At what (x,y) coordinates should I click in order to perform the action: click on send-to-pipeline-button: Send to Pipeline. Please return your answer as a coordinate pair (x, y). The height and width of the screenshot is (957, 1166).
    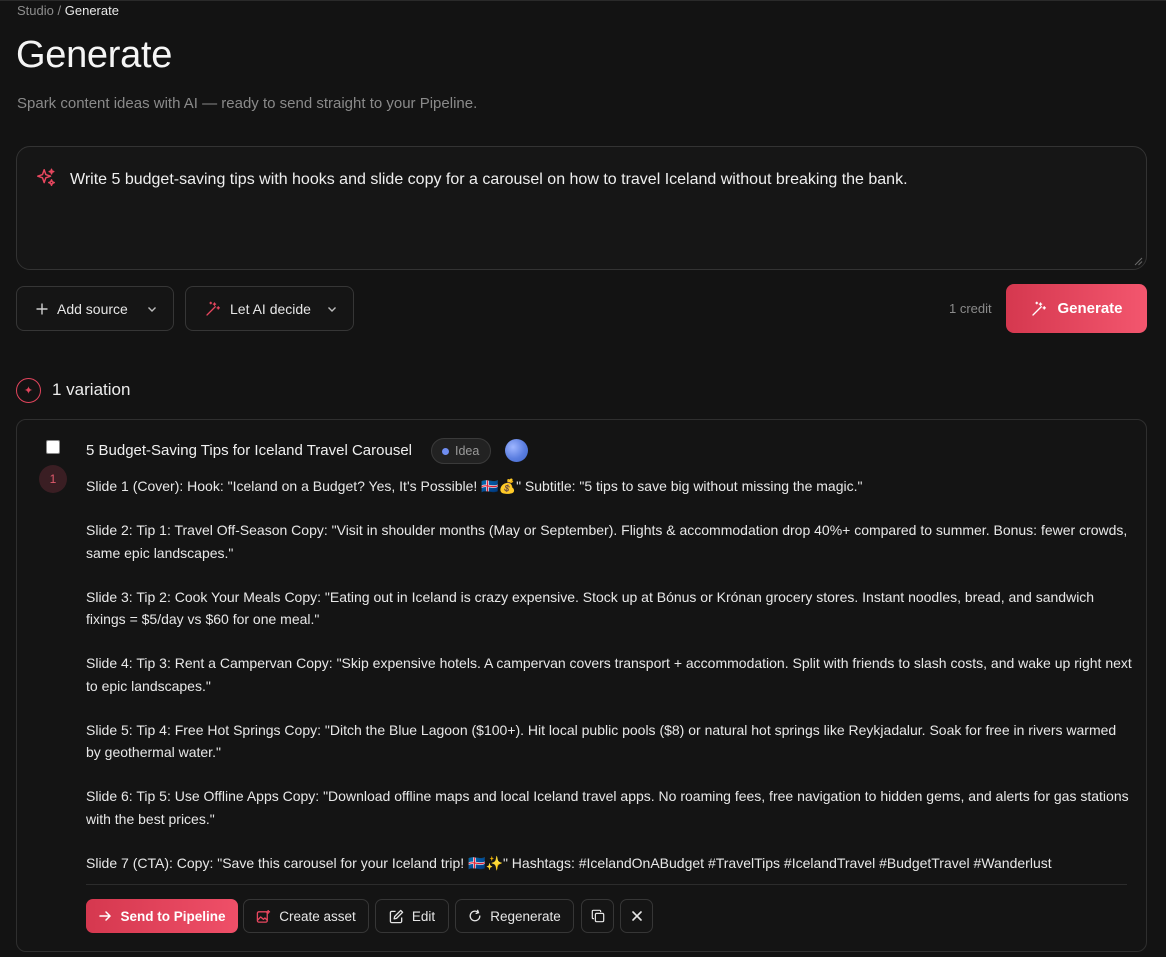
    Looking at the image, I should click on (162, 916).